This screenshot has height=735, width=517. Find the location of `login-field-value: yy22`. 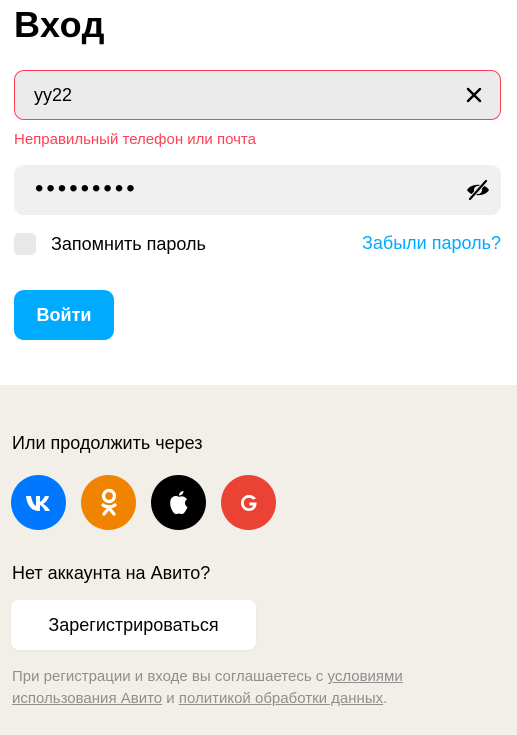

login-field-value: yy22 is located at coordinates (53, 95).